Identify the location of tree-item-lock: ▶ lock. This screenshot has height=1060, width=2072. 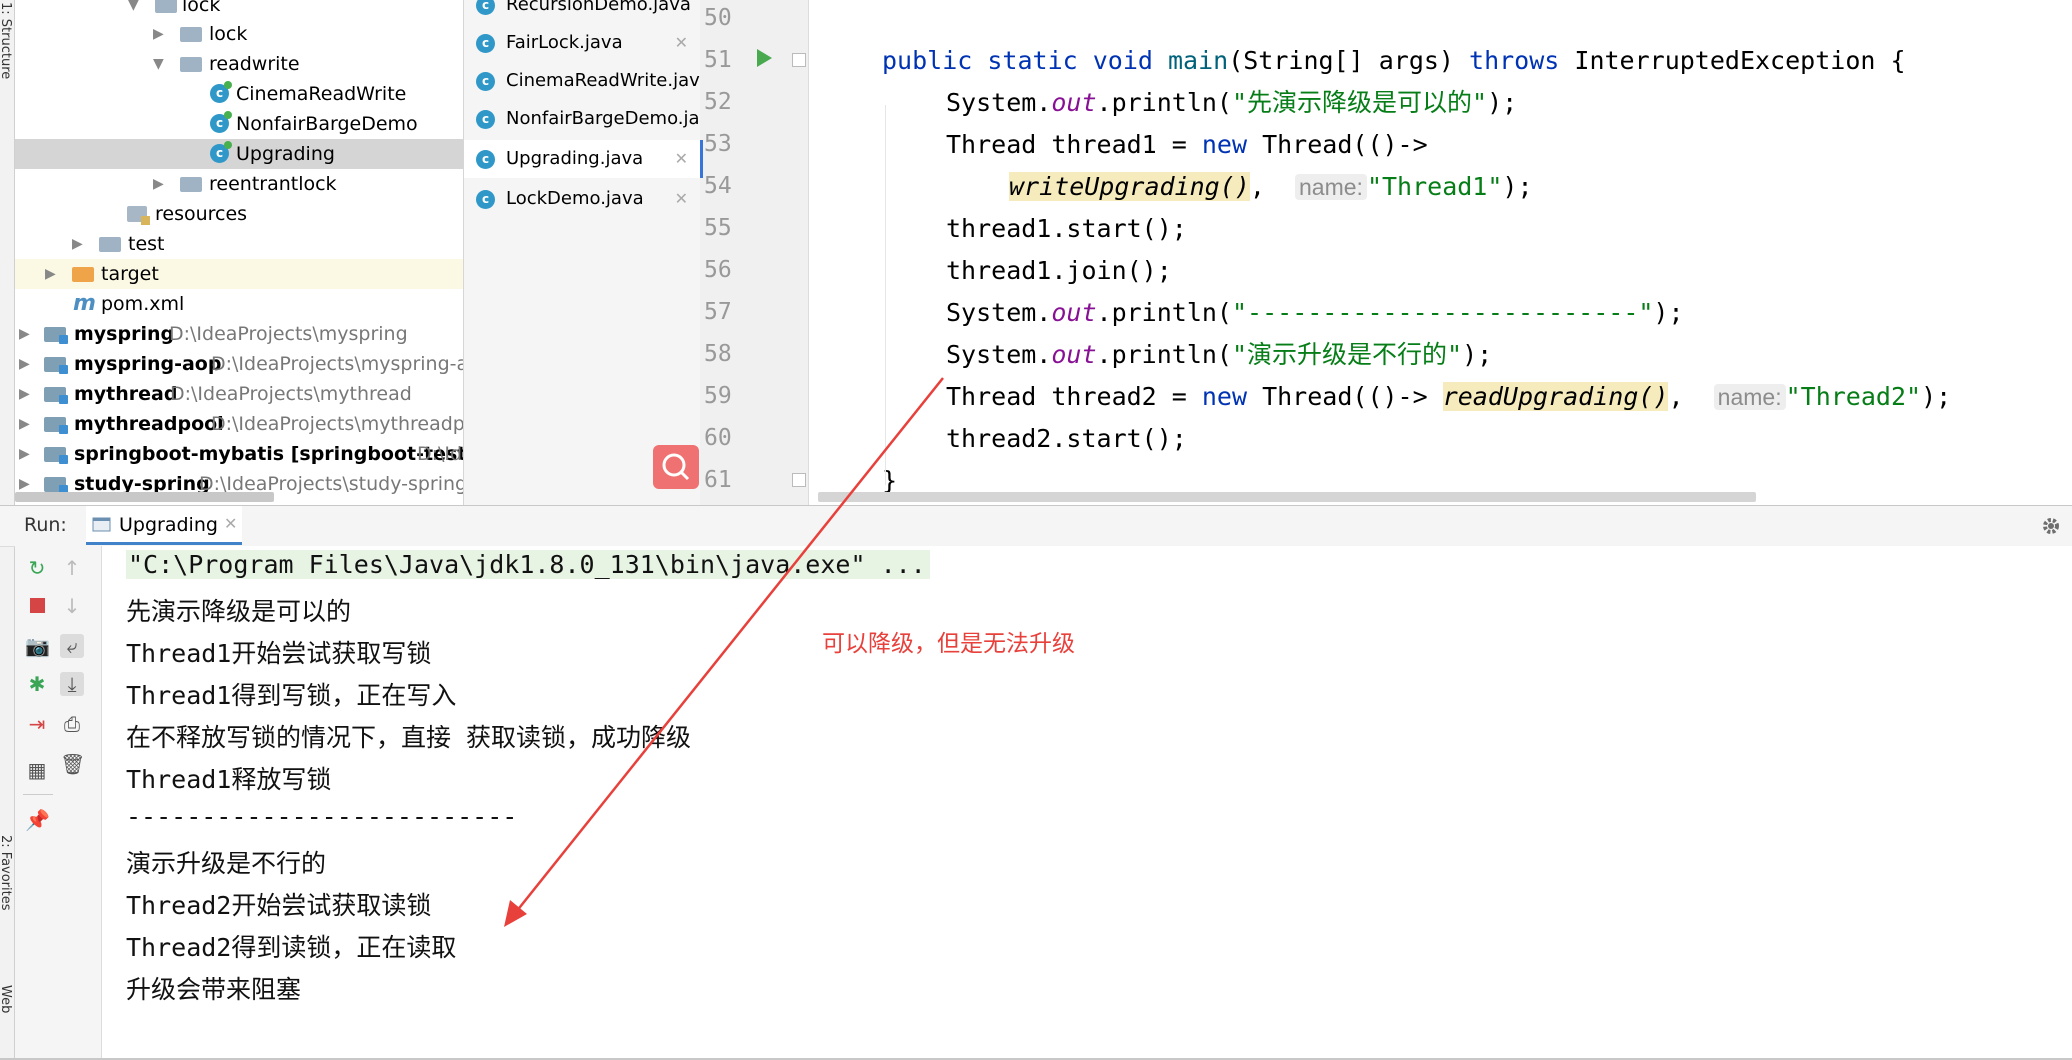
(239, 34).